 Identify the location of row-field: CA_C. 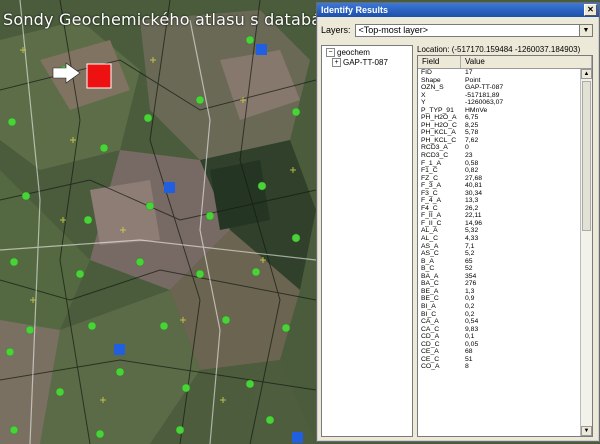
(430, 329).